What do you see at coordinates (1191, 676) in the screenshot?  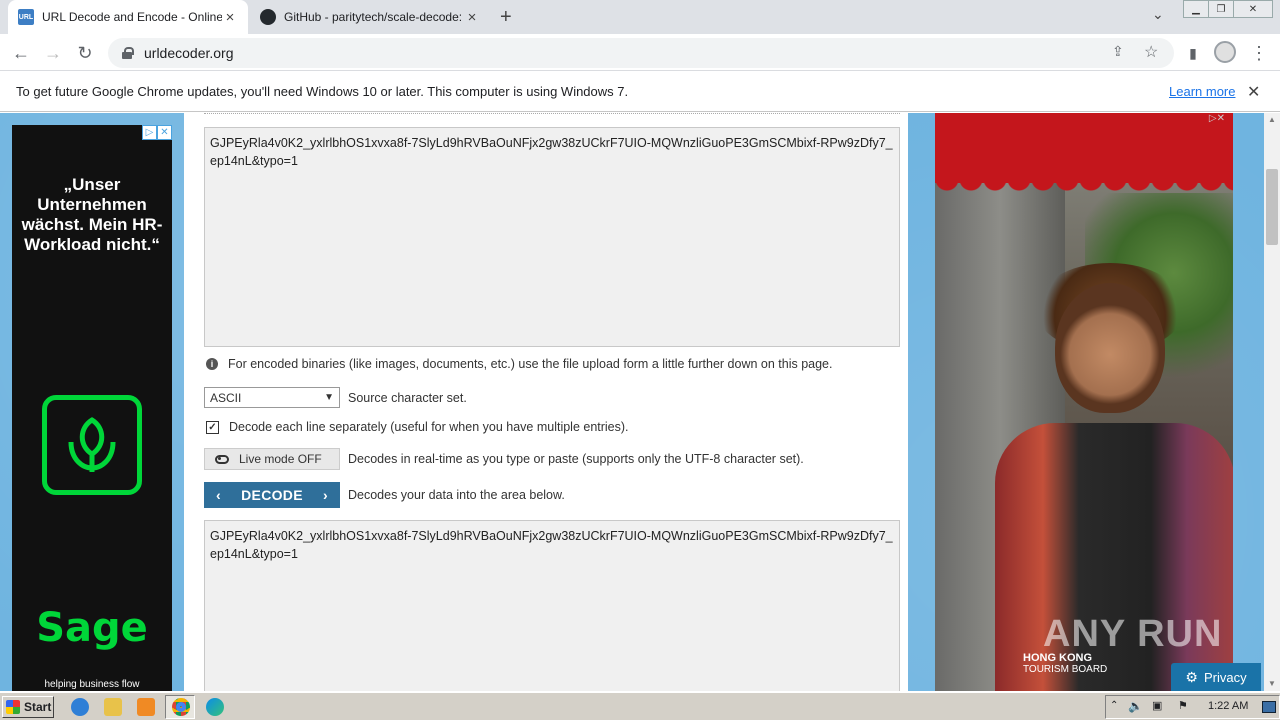 I see `gear-icon: ⚙` at bounding box center [1191, 676].